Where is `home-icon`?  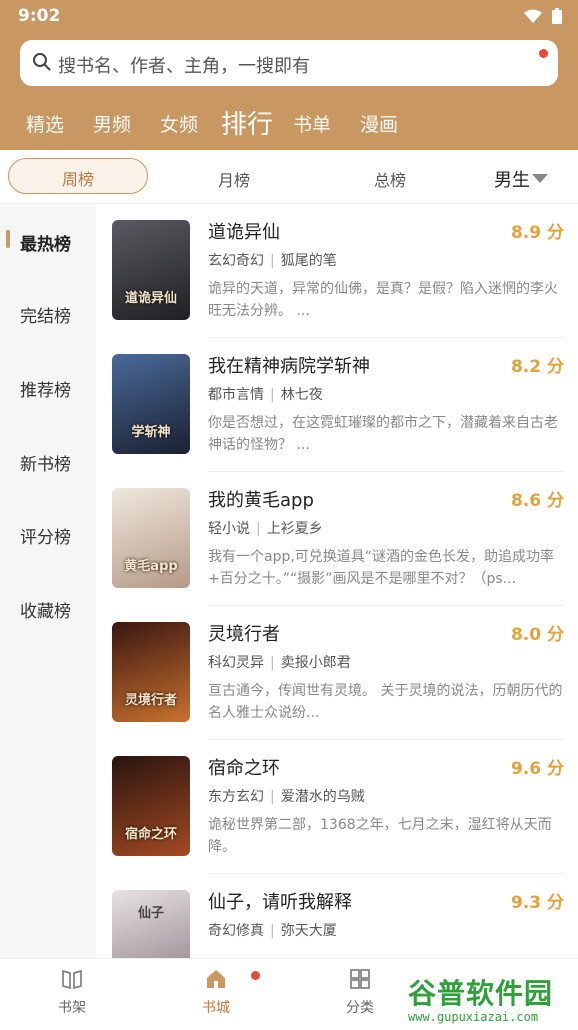
home-icon is located at coordinates (216, 979).